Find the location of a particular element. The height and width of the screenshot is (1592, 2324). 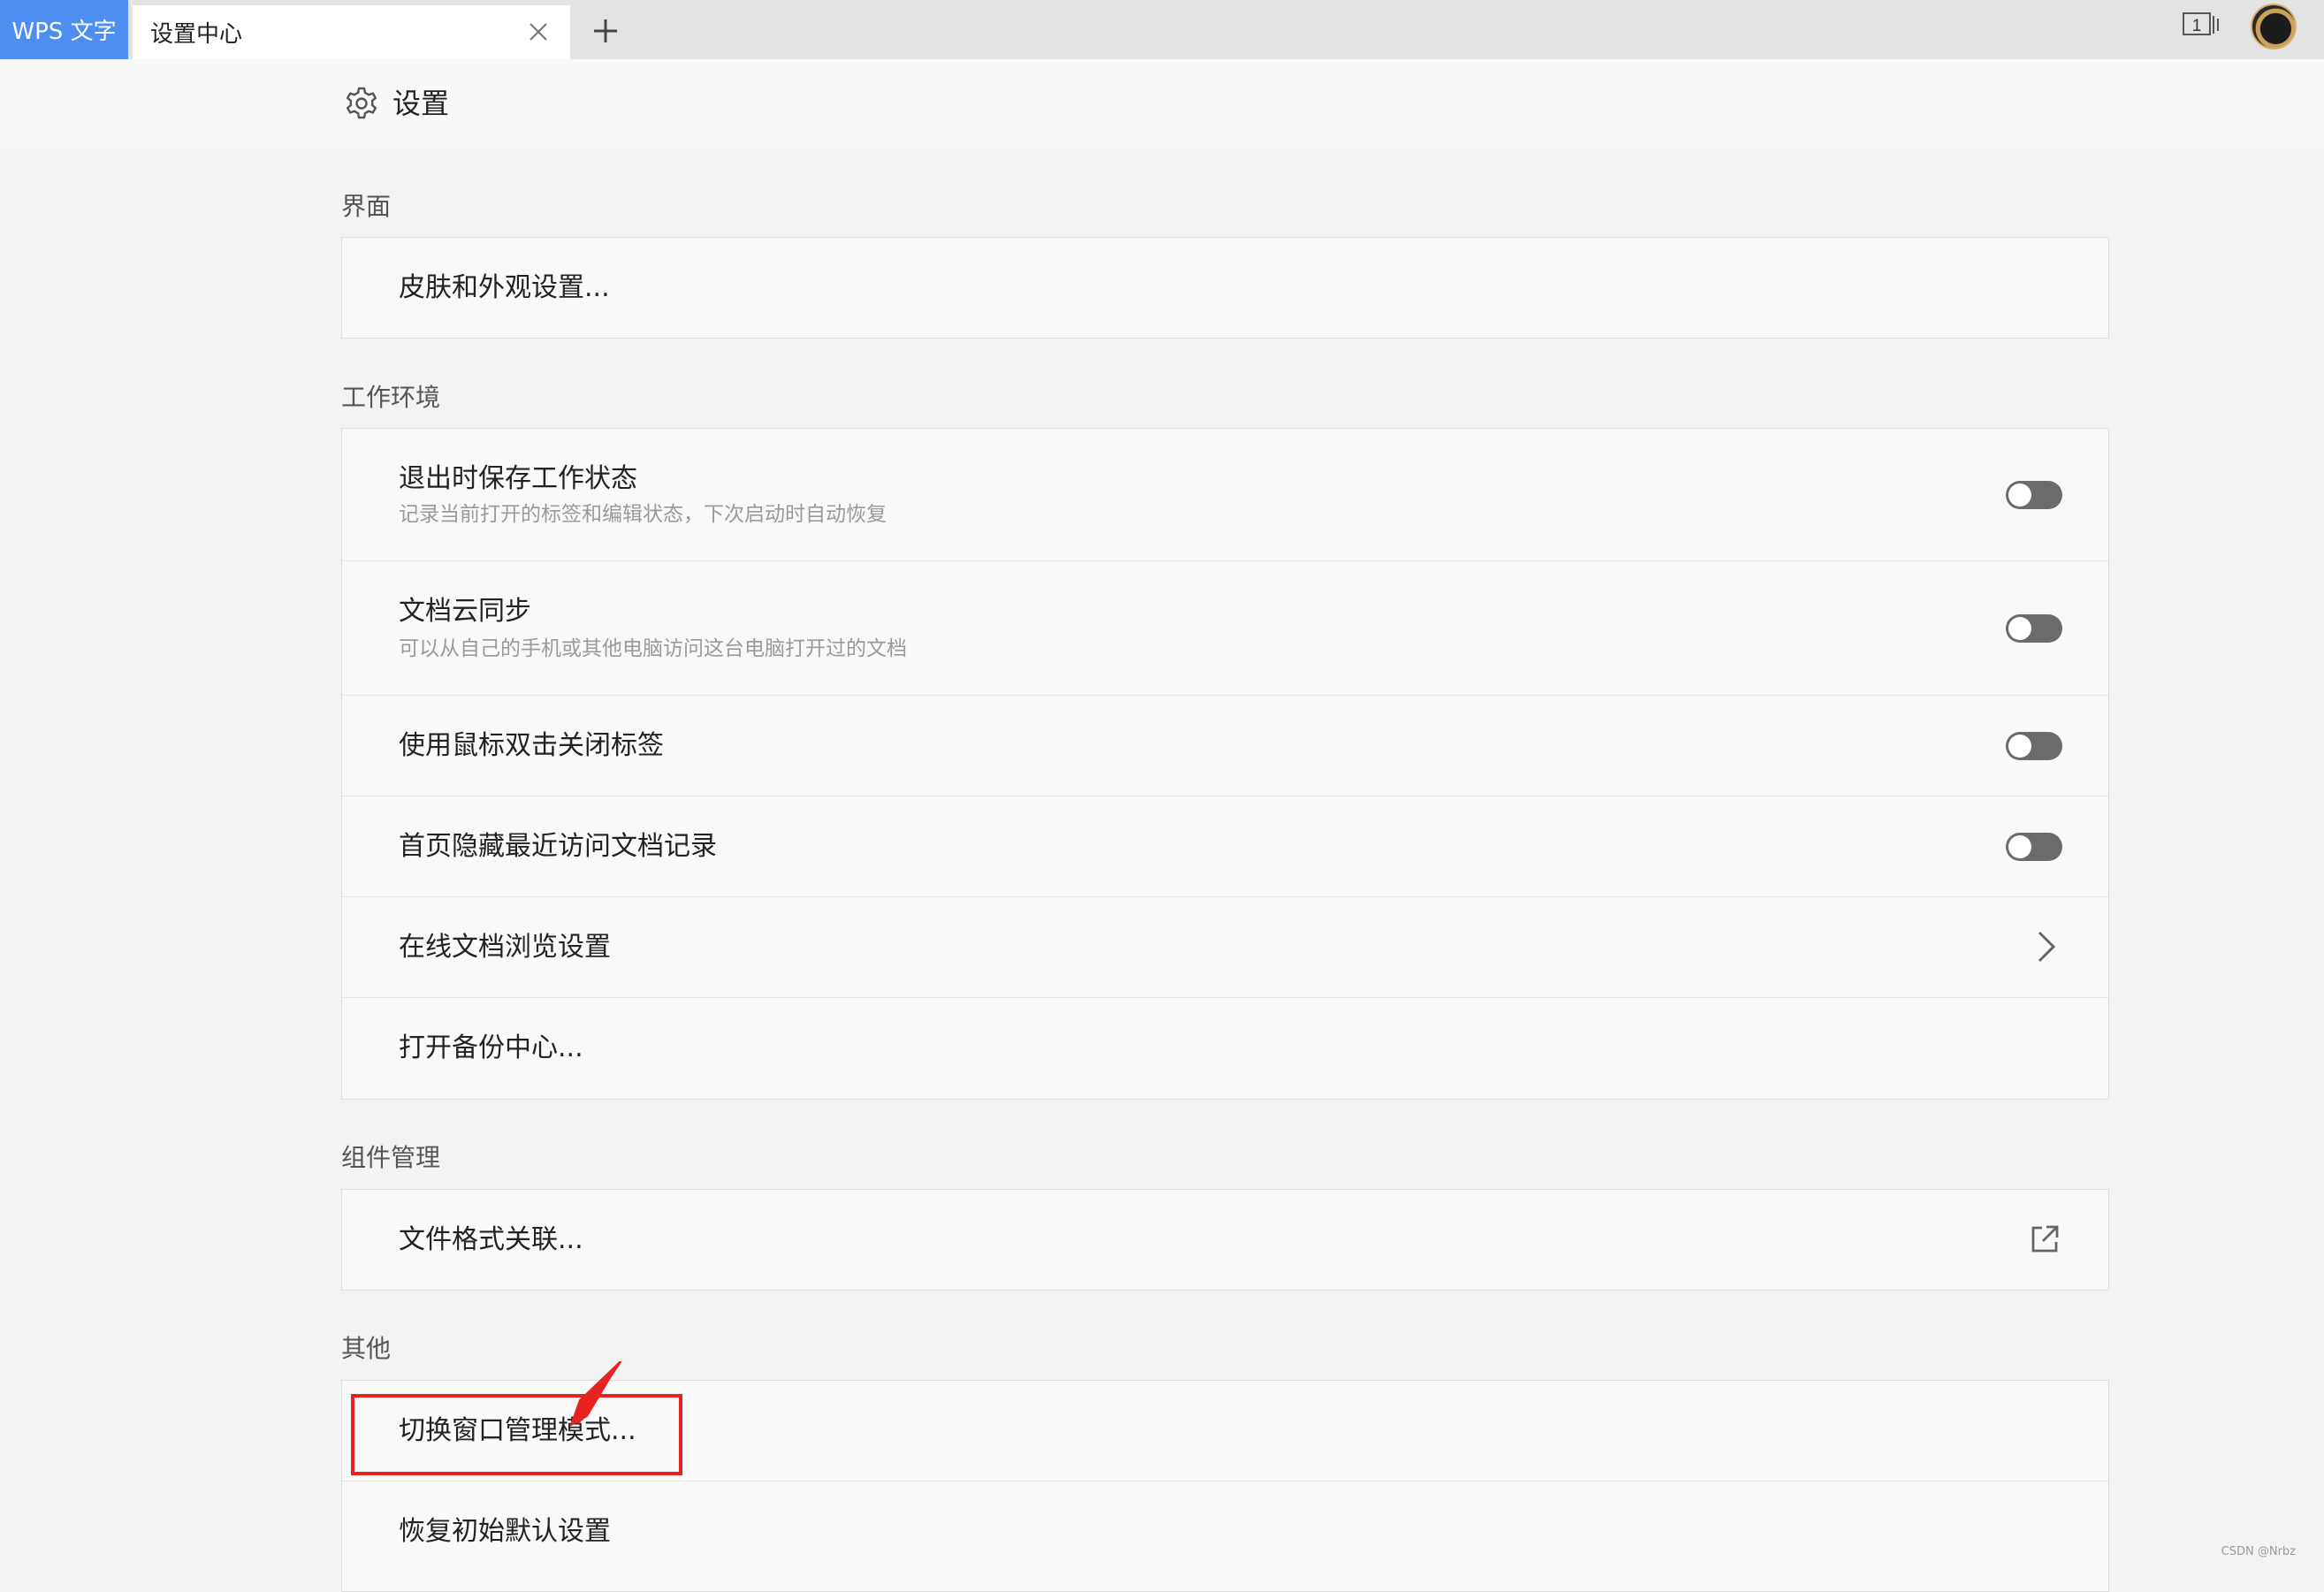

tab-bar: WPS 文字 设置中心 1 is located at coordinates (1162, 30).